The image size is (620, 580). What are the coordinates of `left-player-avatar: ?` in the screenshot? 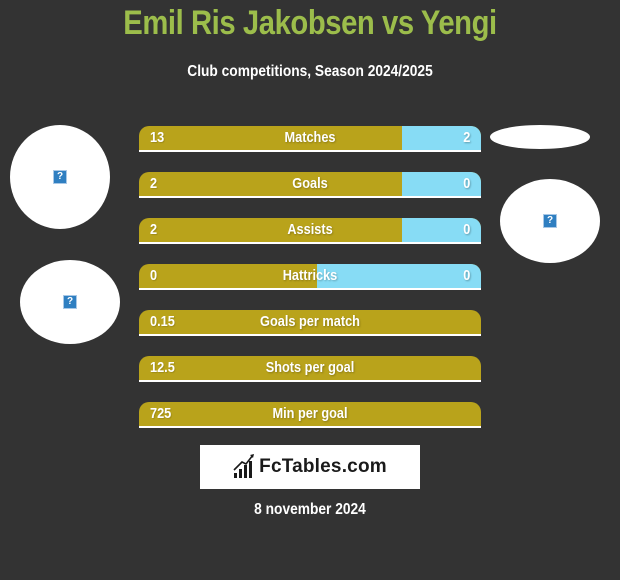 It's located at (60, 177).